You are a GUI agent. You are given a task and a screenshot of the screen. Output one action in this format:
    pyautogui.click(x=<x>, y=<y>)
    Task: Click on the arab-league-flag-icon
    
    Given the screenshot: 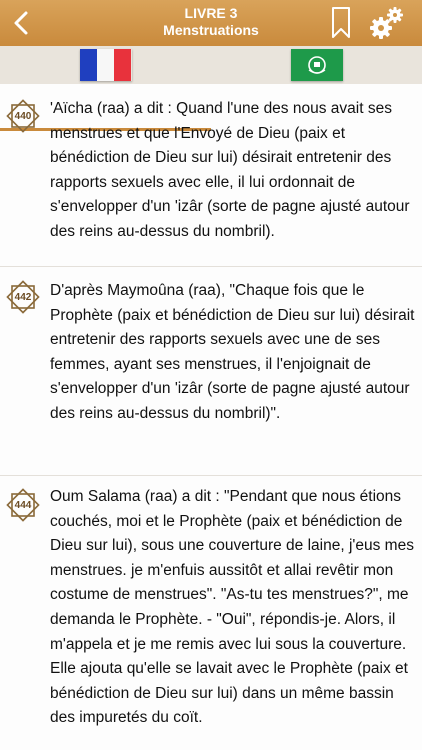 What is the action you would take?
    pyautogui.click(x=316, y=65)
    